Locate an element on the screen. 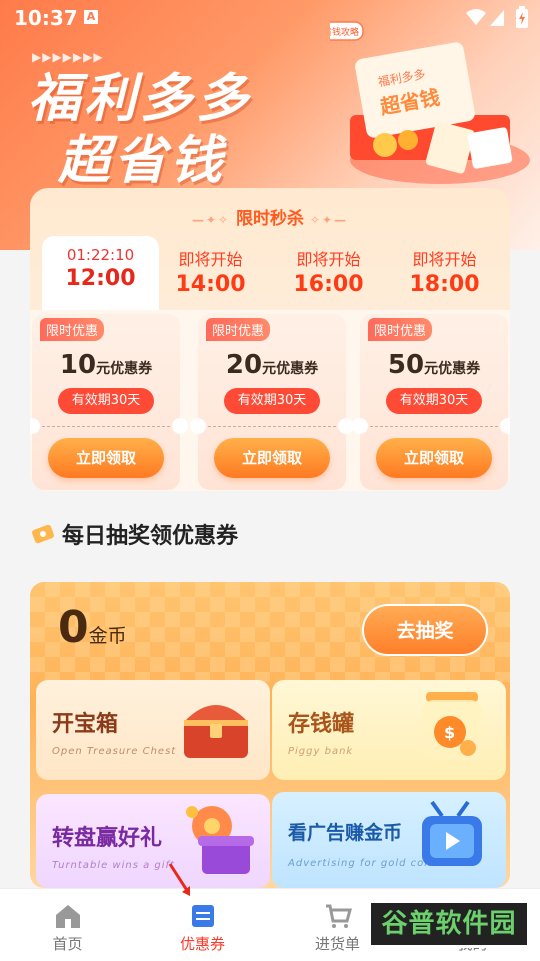  coin-jar-icon: $ is located at coordinates (452, 726).